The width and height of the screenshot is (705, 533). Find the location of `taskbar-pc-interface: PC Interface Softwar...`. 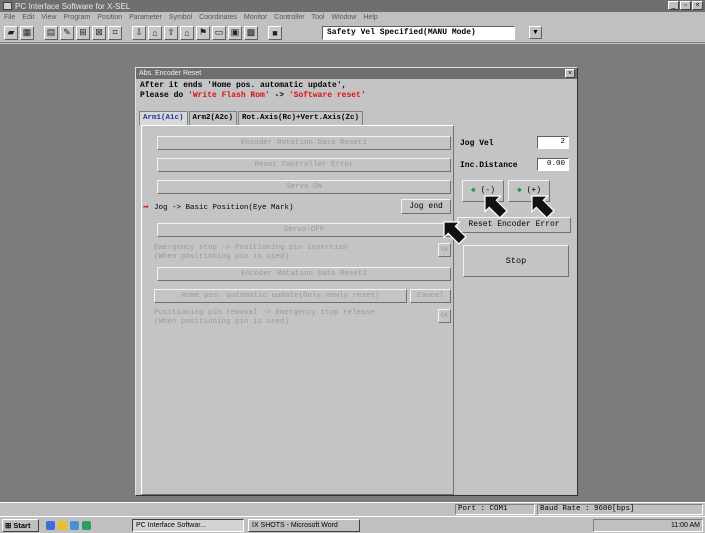

taskbar-pc-interface: PC Interface Softwar... is located at coordinates (188, 525).